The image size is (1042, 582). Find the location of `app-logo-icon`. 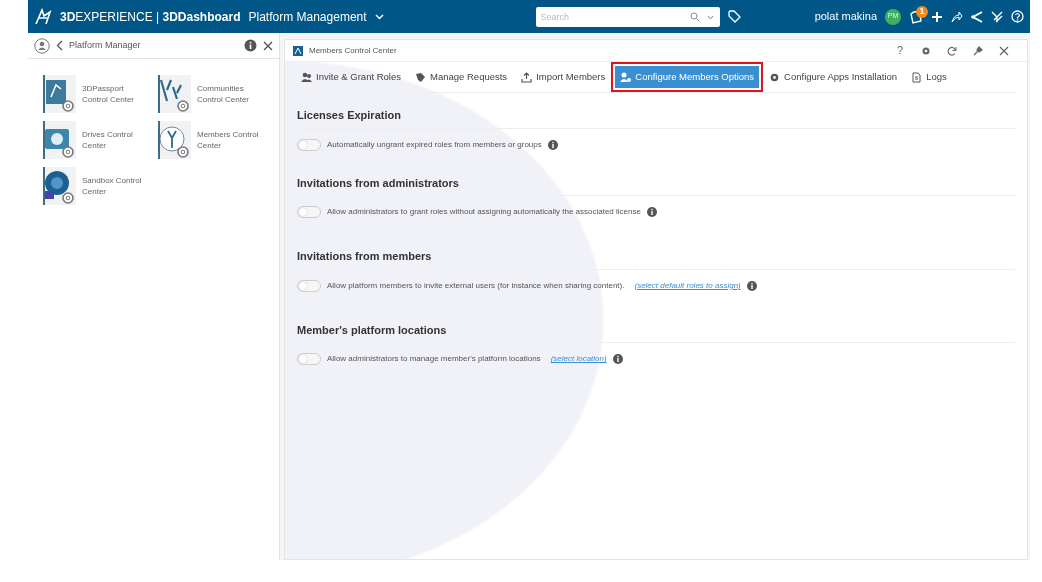

app-logo-icon is located at coordinates (298, 50).